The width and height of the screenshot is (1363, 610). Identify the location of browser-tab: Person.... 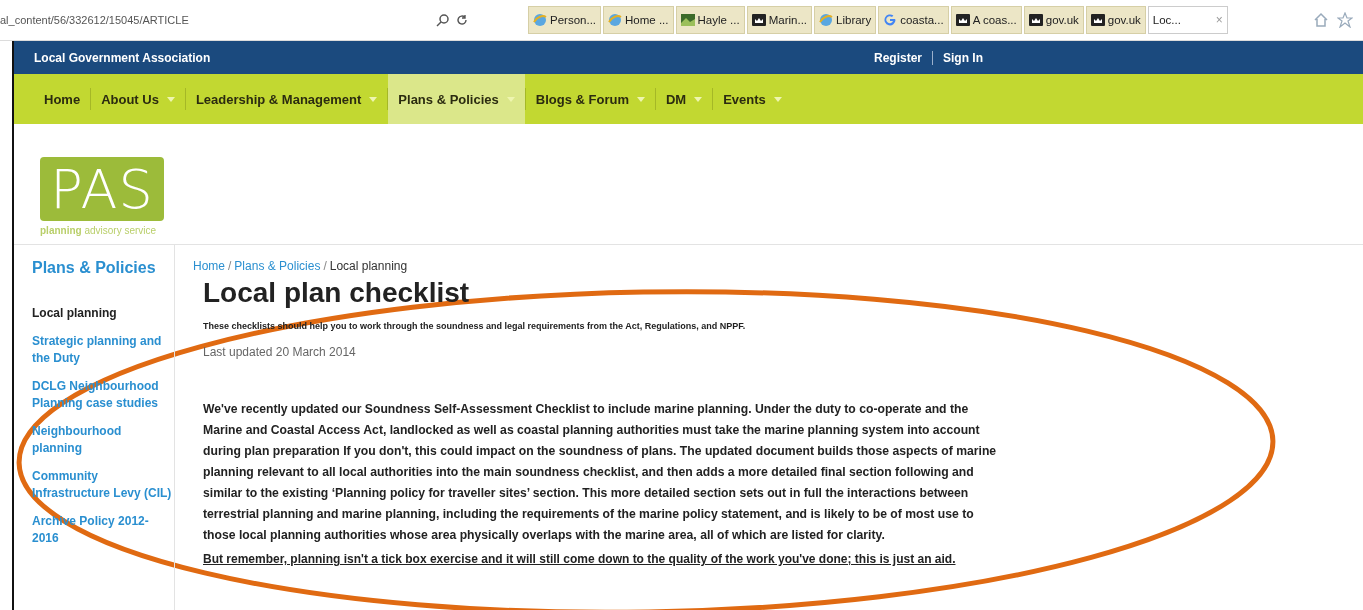
(565, 20).